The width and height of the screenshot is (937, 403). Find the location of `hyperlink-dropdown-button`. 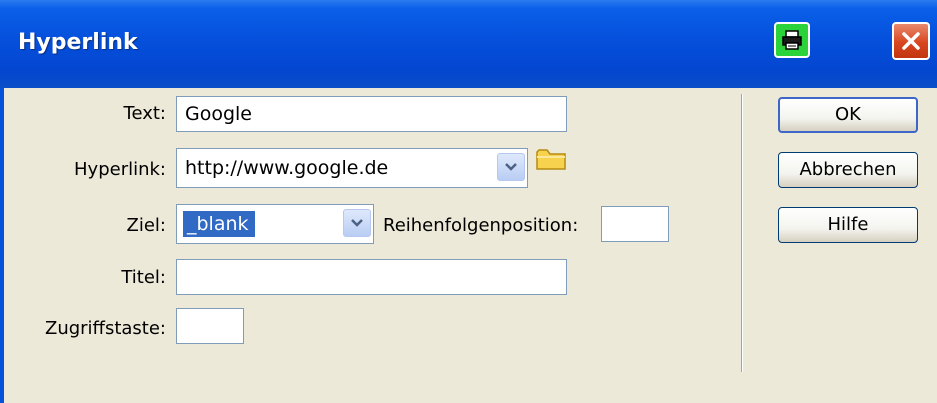

hyperlink-dropdown-button is located at coordinates (511, 167).